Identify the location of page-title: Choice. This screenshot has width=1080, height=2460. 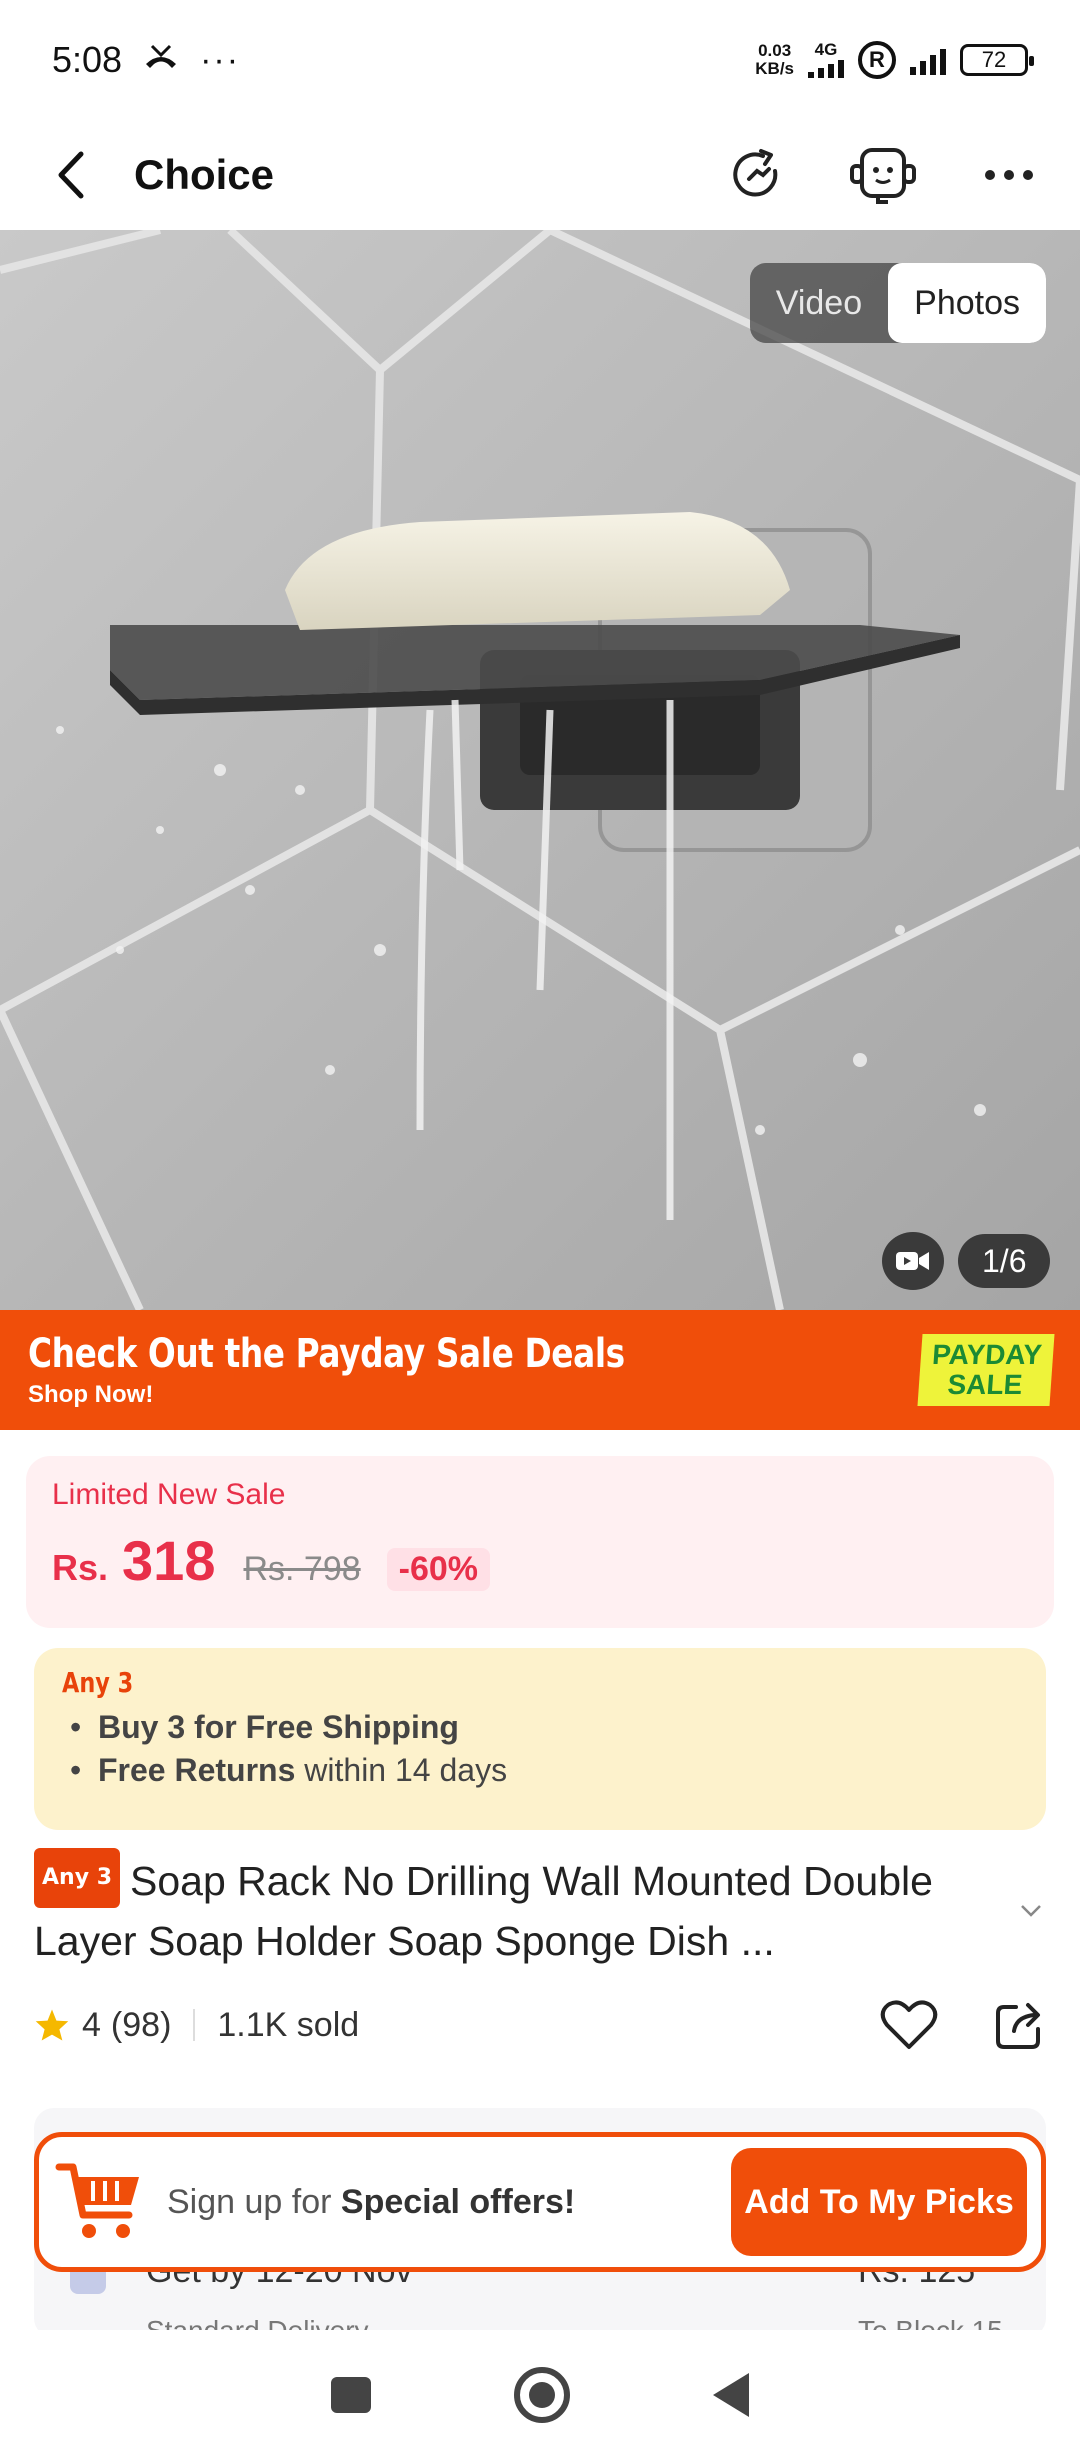
(204, 174).